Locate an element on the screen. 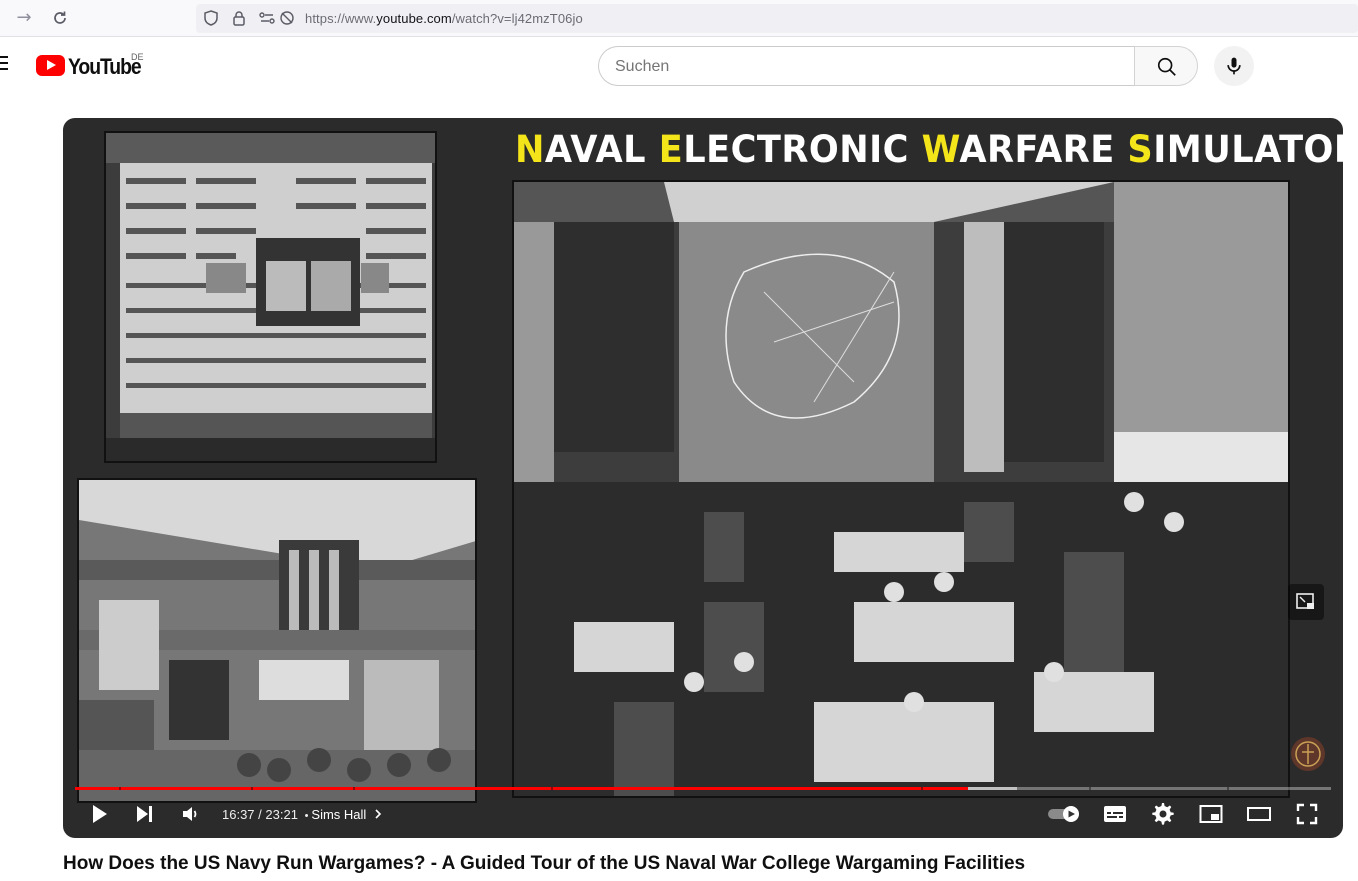 The width and height of the screenshot is (1358, 881). chapter-title-button: Sims Hall is located at coordinates (338, 814).